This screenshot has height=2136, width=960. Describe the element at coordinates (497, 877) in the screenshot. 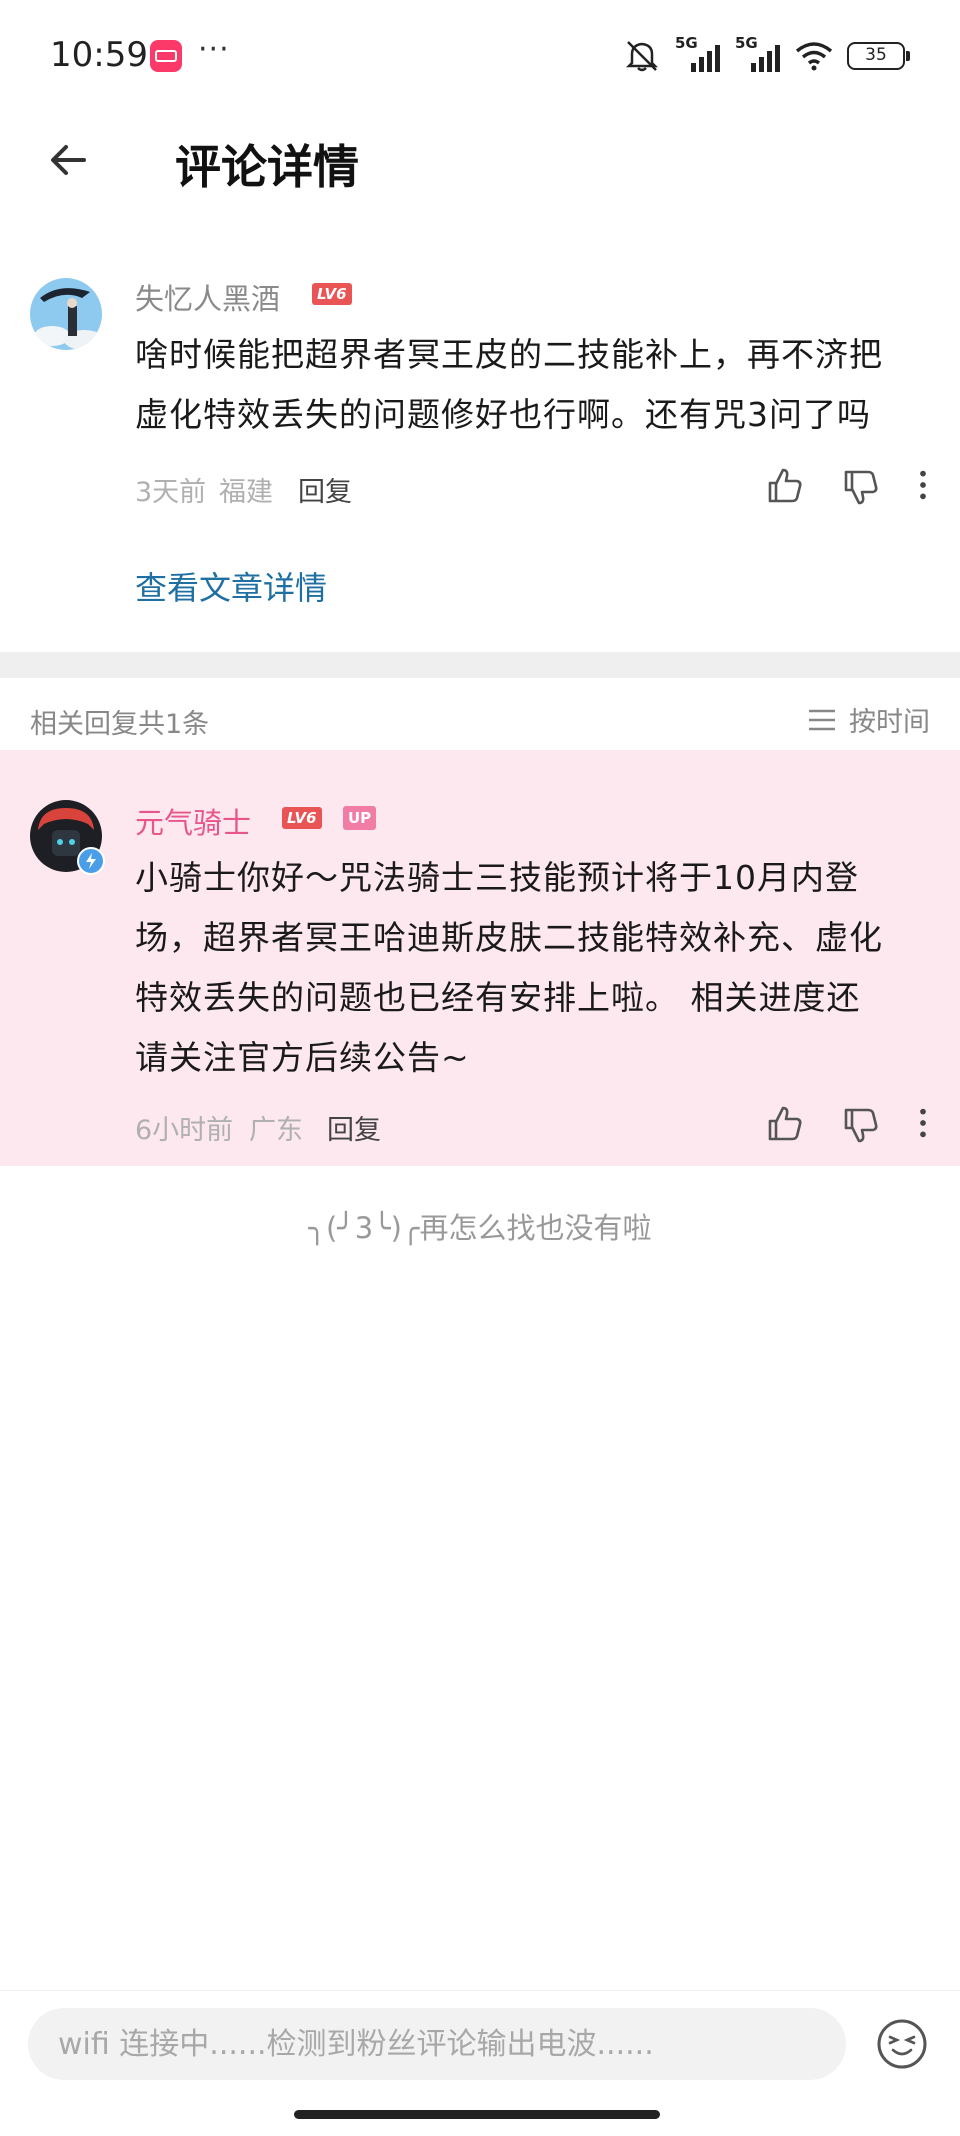

I see `reply-text-line: 小骑士你好～咒法骑士三技能预计将于10月内登` at that location.